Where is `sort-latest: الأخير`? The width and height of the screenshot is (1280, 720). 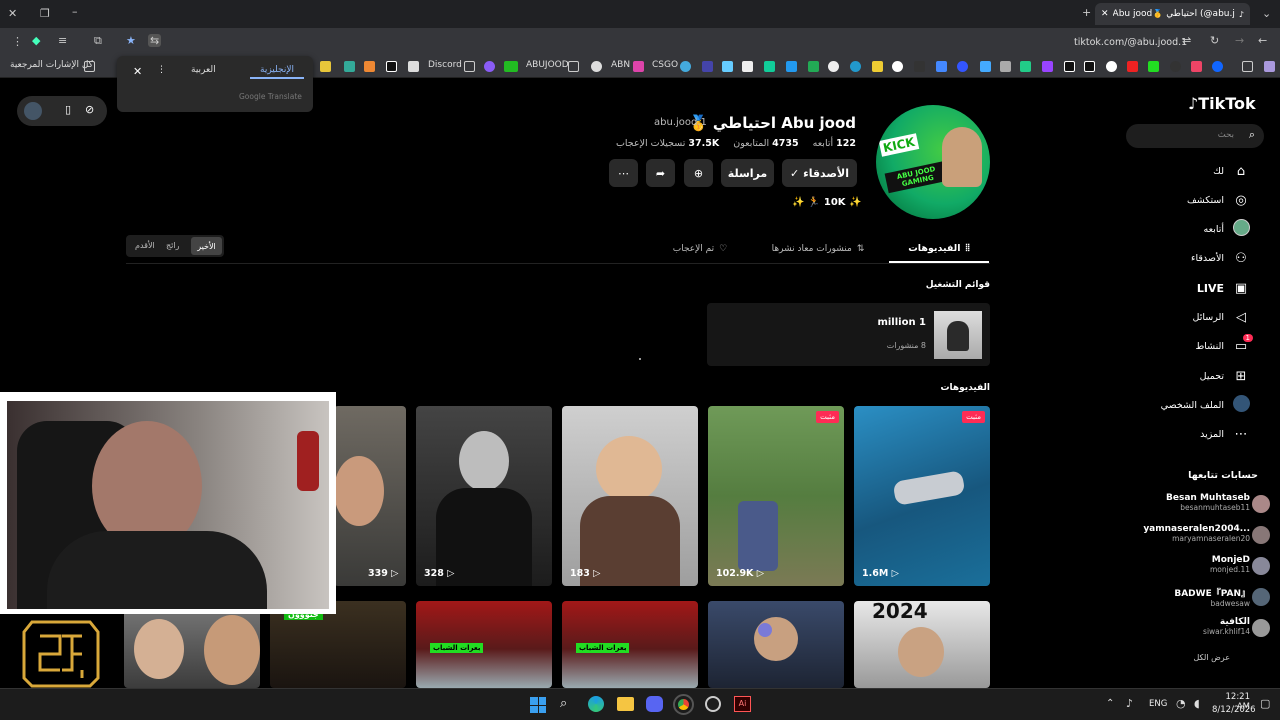 sort-latest: الأخير is located at coordinates (206, 246).